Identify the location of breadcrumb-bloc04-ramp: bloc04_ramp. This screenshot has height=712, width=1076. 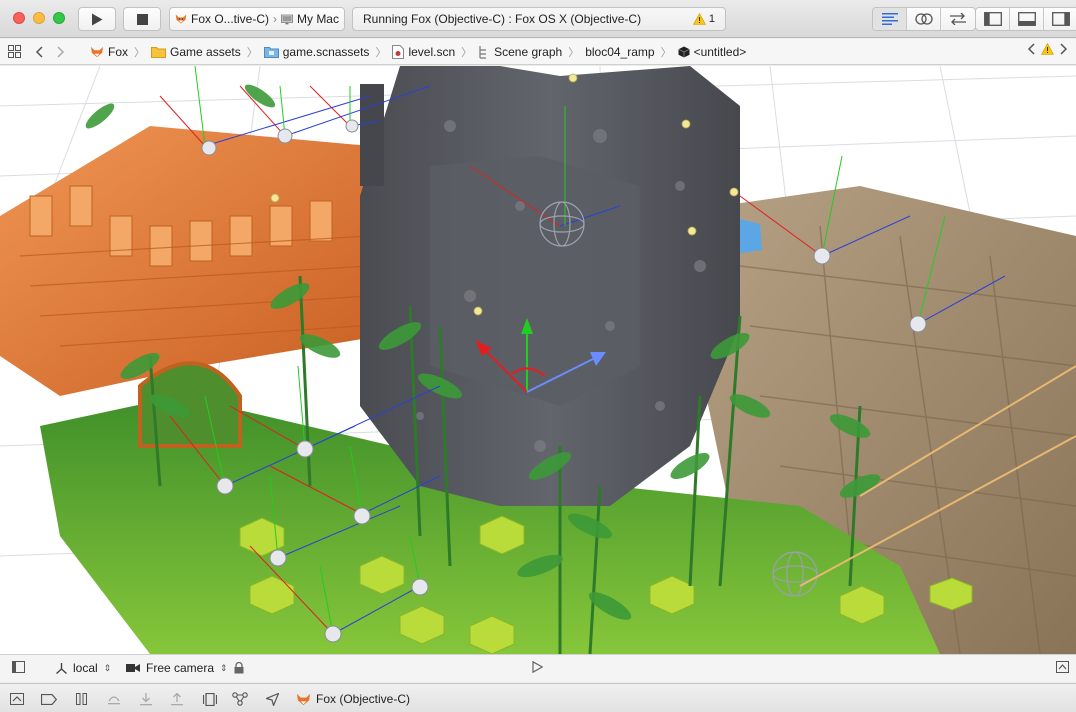
(619, 52).